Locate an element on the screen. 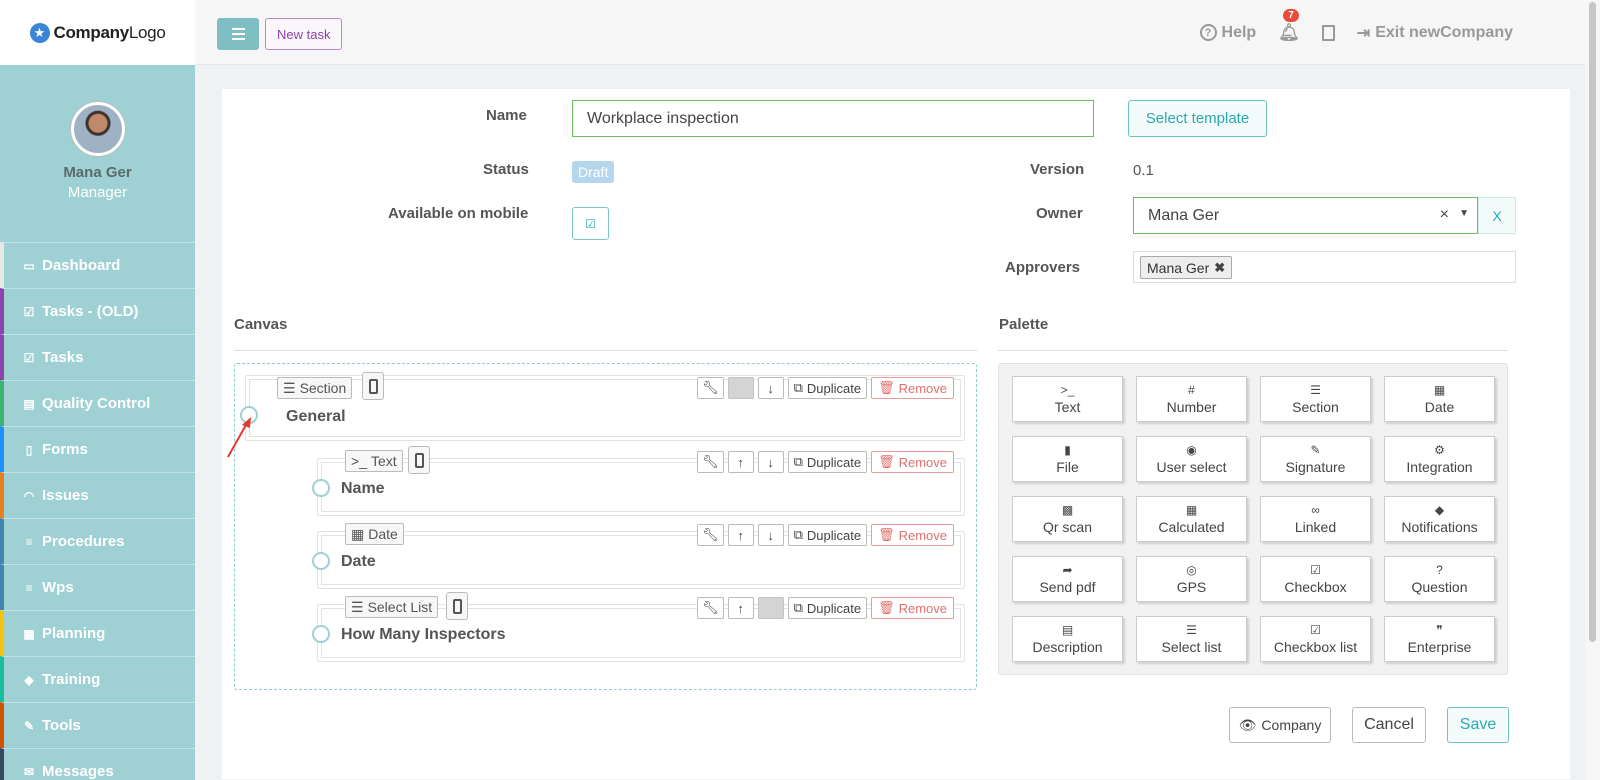 This screenshot has width=1600, height=780. remove-owner-button: X is located at coordinates (1497, 215).